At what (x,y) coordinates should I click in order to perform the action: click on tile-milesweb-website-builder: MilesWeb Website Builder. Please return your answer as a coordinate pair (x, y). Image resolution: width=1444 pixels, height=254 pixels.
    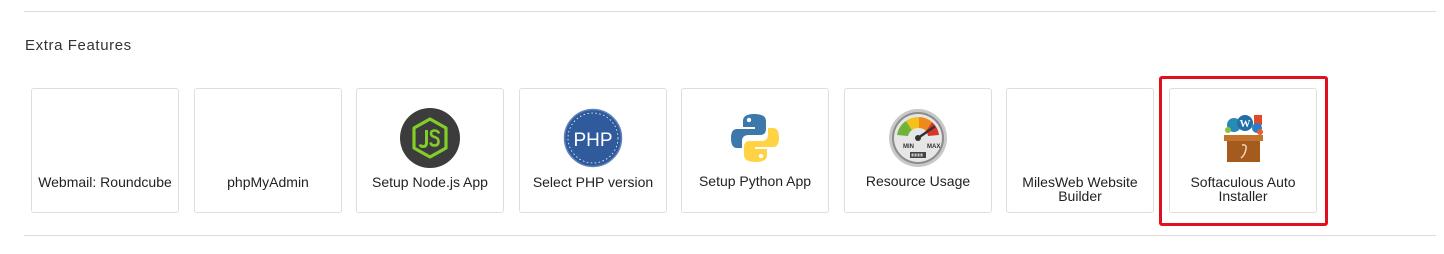
    Looking at the image, I should click on (1080, 150).